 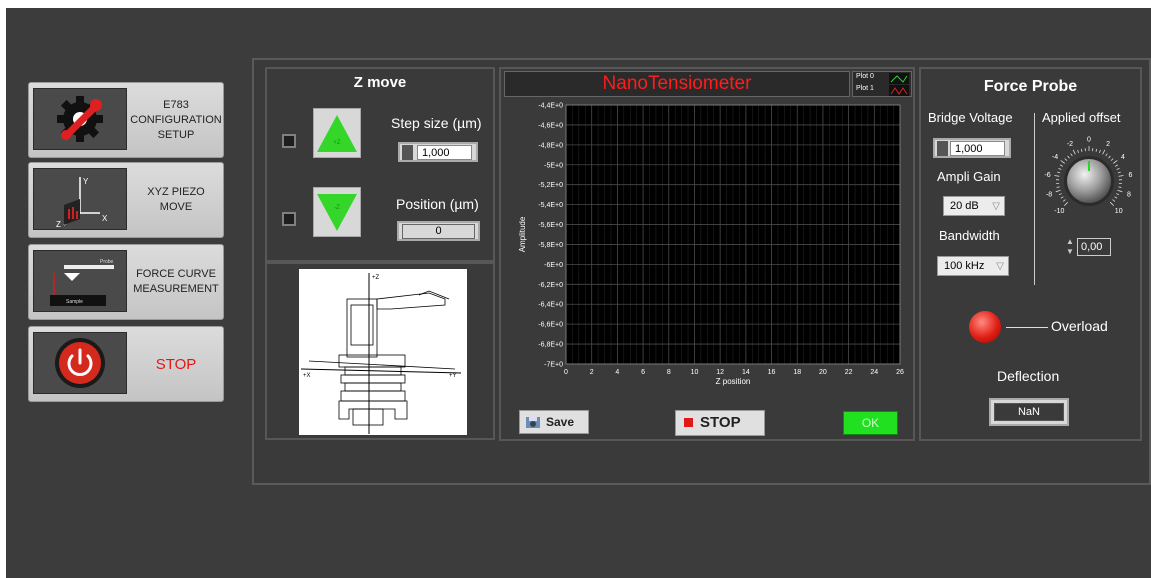 I want to click on config-setup-button: E783 CONFIGURATION SETUP, so click(x=126, y=120).